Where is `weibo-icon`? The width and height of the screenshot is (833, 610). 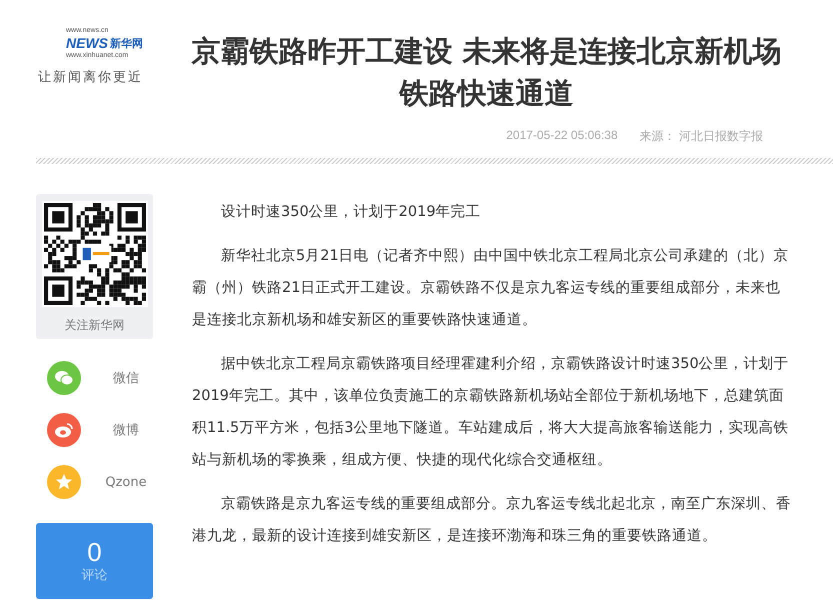 weibo-icon is located at coordinates (64, 430).